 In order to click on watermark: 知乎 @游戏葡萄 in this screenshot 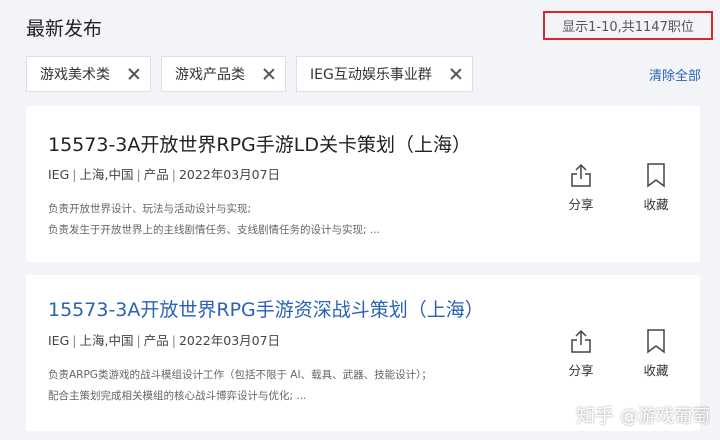, I will do `click(643, 414)`.